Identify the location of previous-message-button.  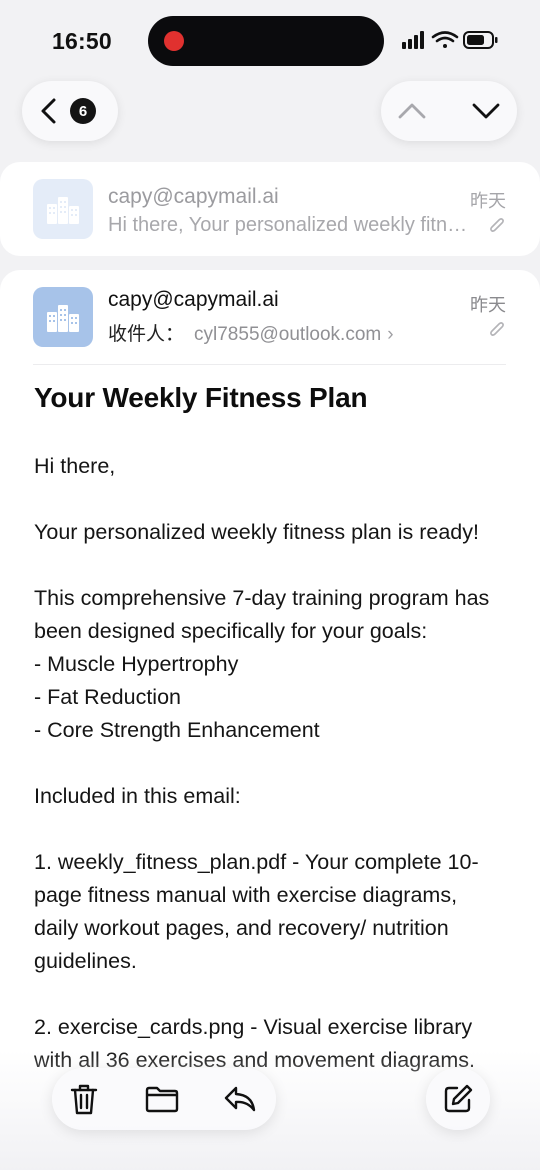
(412, 111).